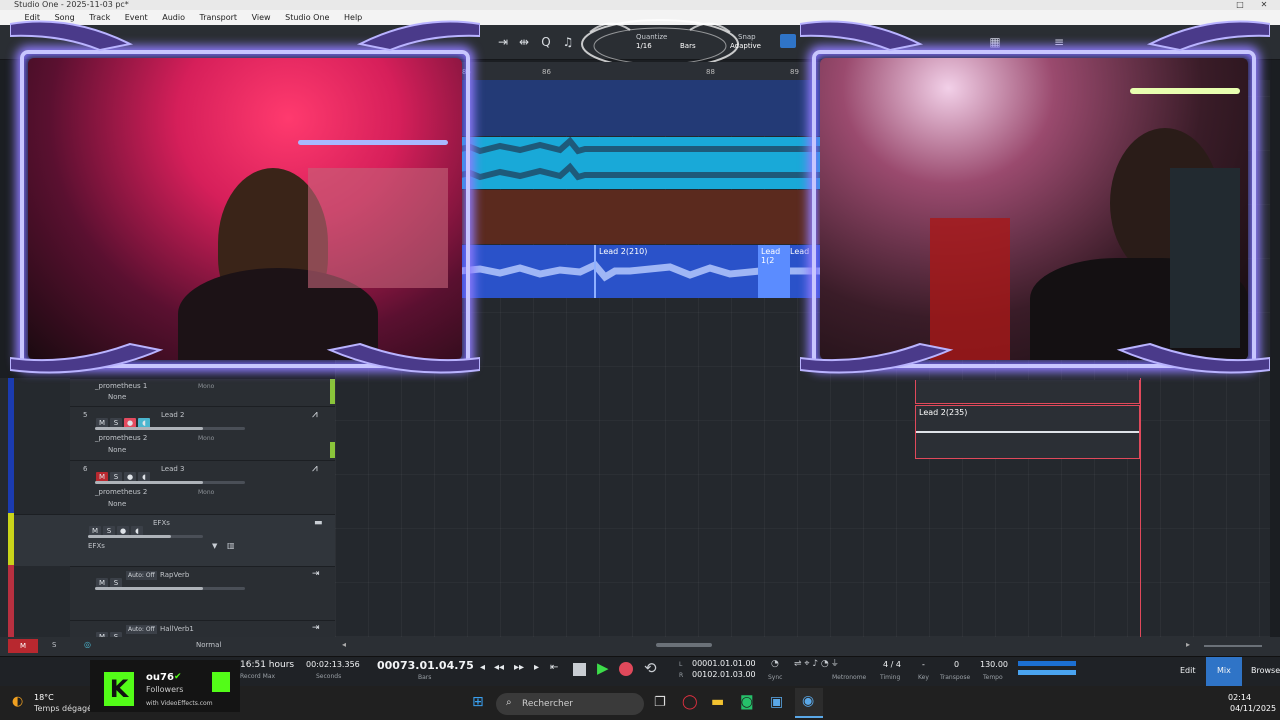  Describe the element at coordinates (640, 108) in the screenshot. I see `clip-navy` at that location.